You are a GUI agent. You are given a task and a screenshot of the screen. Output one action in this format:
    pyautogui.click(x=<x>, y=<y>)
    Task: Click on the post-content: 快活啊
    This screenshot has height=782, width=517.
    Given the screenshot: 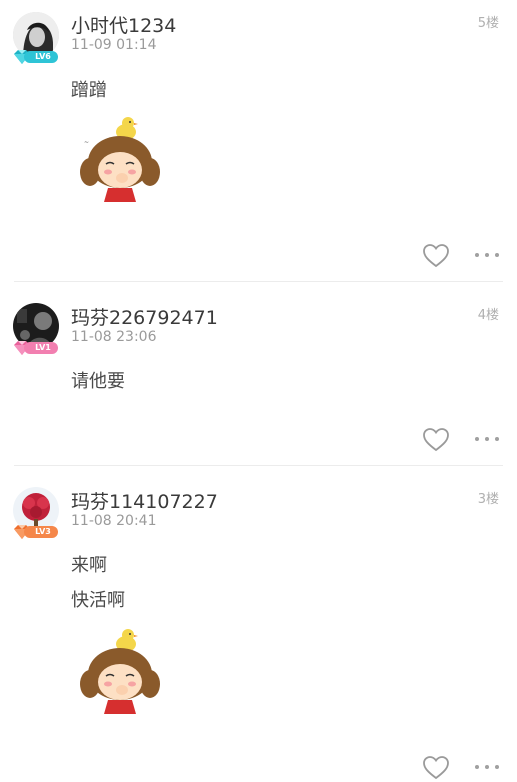 What is the action you would take?
    pyautogui.click(x=98, y=600)
    